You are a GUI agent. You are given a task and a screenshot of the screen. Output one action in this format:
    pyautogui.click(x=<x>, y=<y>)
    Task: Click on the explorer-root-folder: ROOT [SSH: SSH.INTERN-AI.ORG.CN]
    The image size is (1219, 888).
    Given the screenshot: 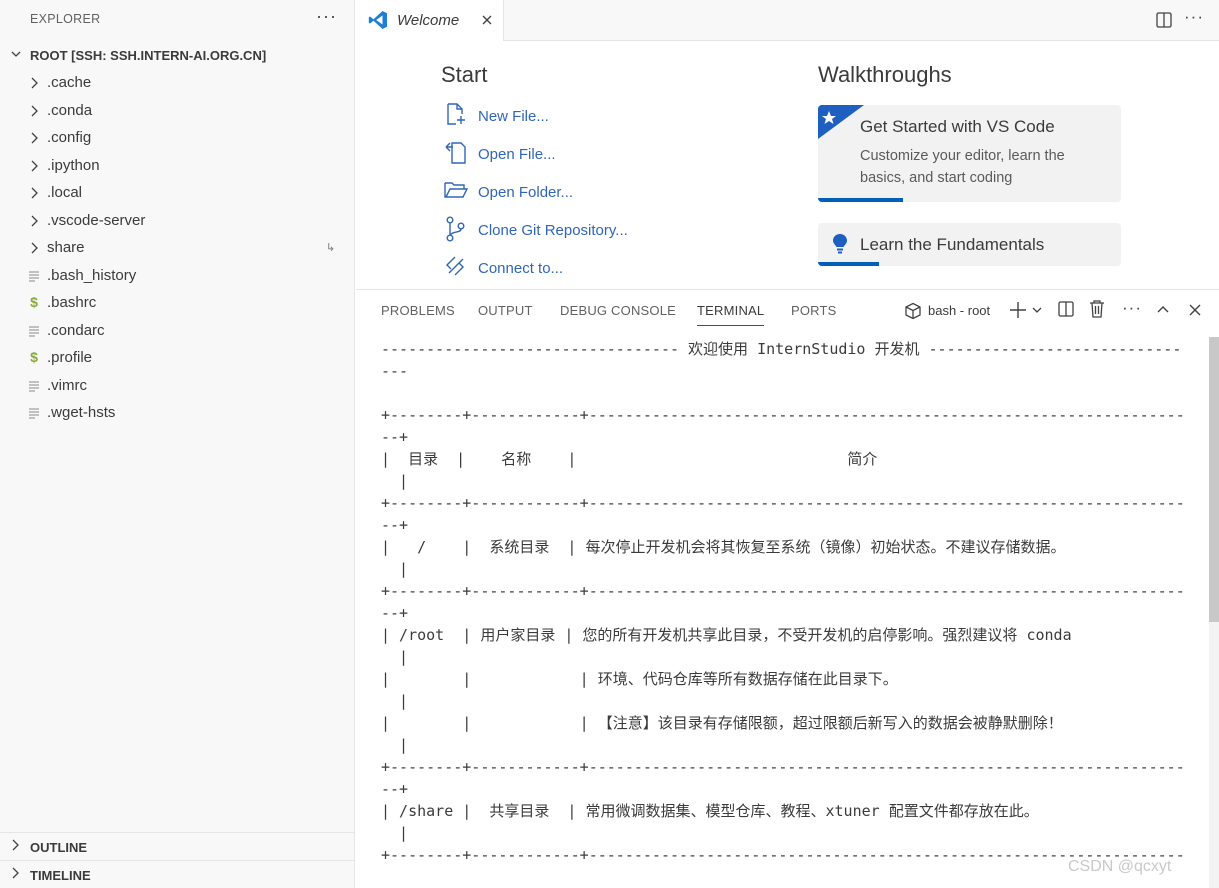 What is the action you would take?
    pyautogui.click(x=177, y=56)
    